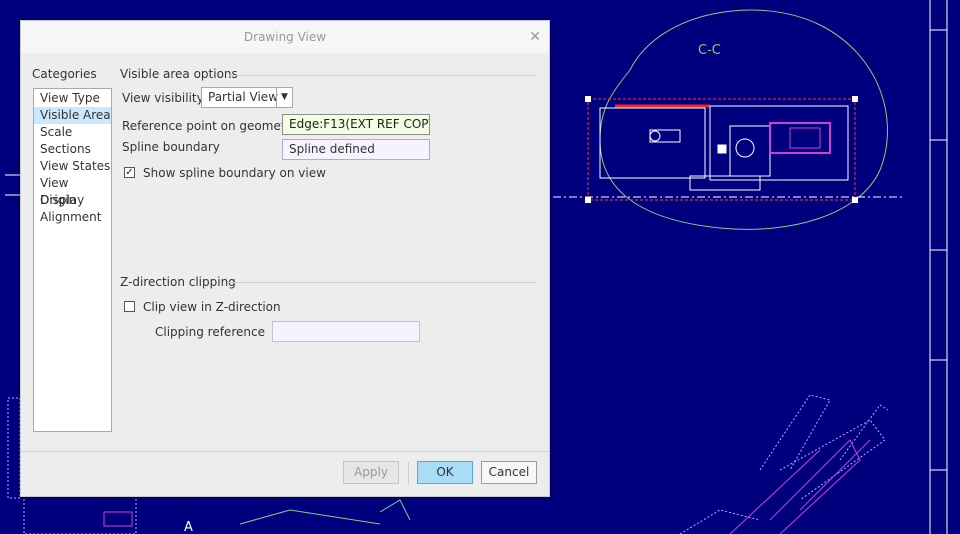 The height and width of the screenshot is (534, 960). Describe the element at coordinates (72, 149) in the screenshot. I see `category-sections: Sections` at that location.